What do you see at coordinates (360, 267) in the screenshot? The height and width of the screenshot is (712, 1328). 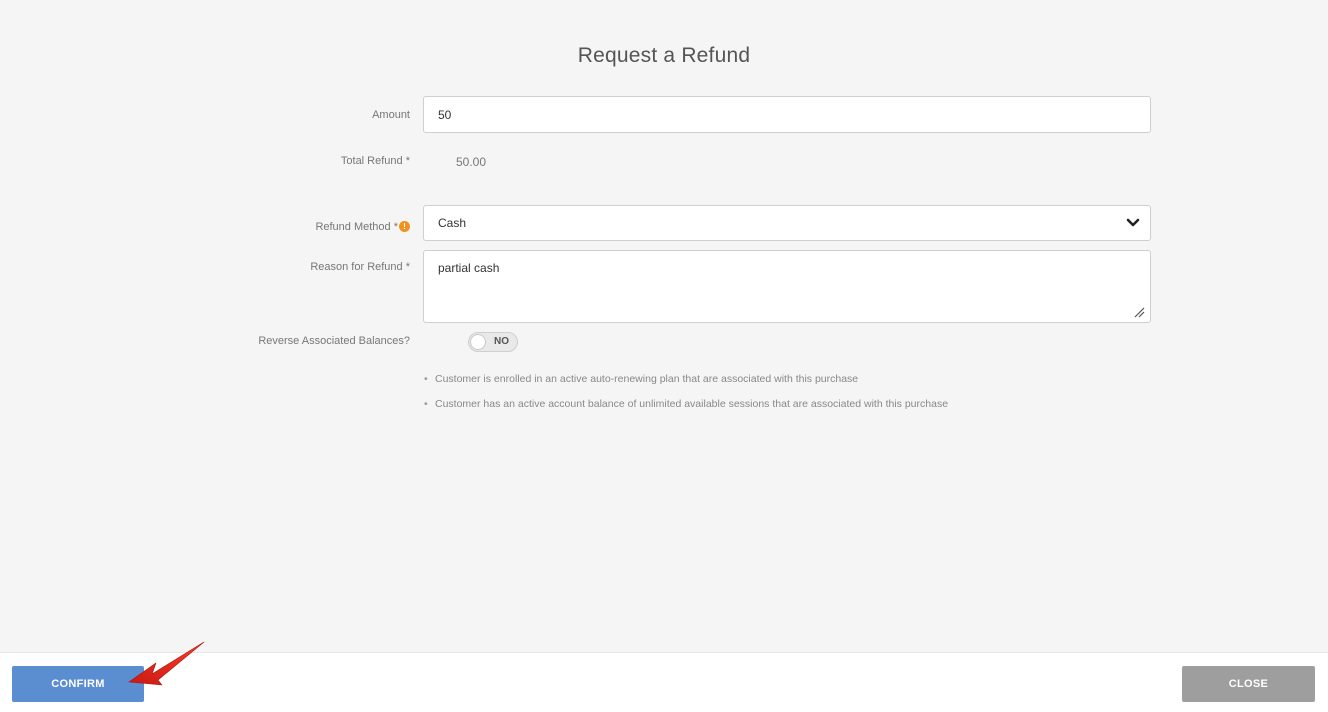 I see `reason-label: Reason for Refund *` at bounding box center [360, 267].